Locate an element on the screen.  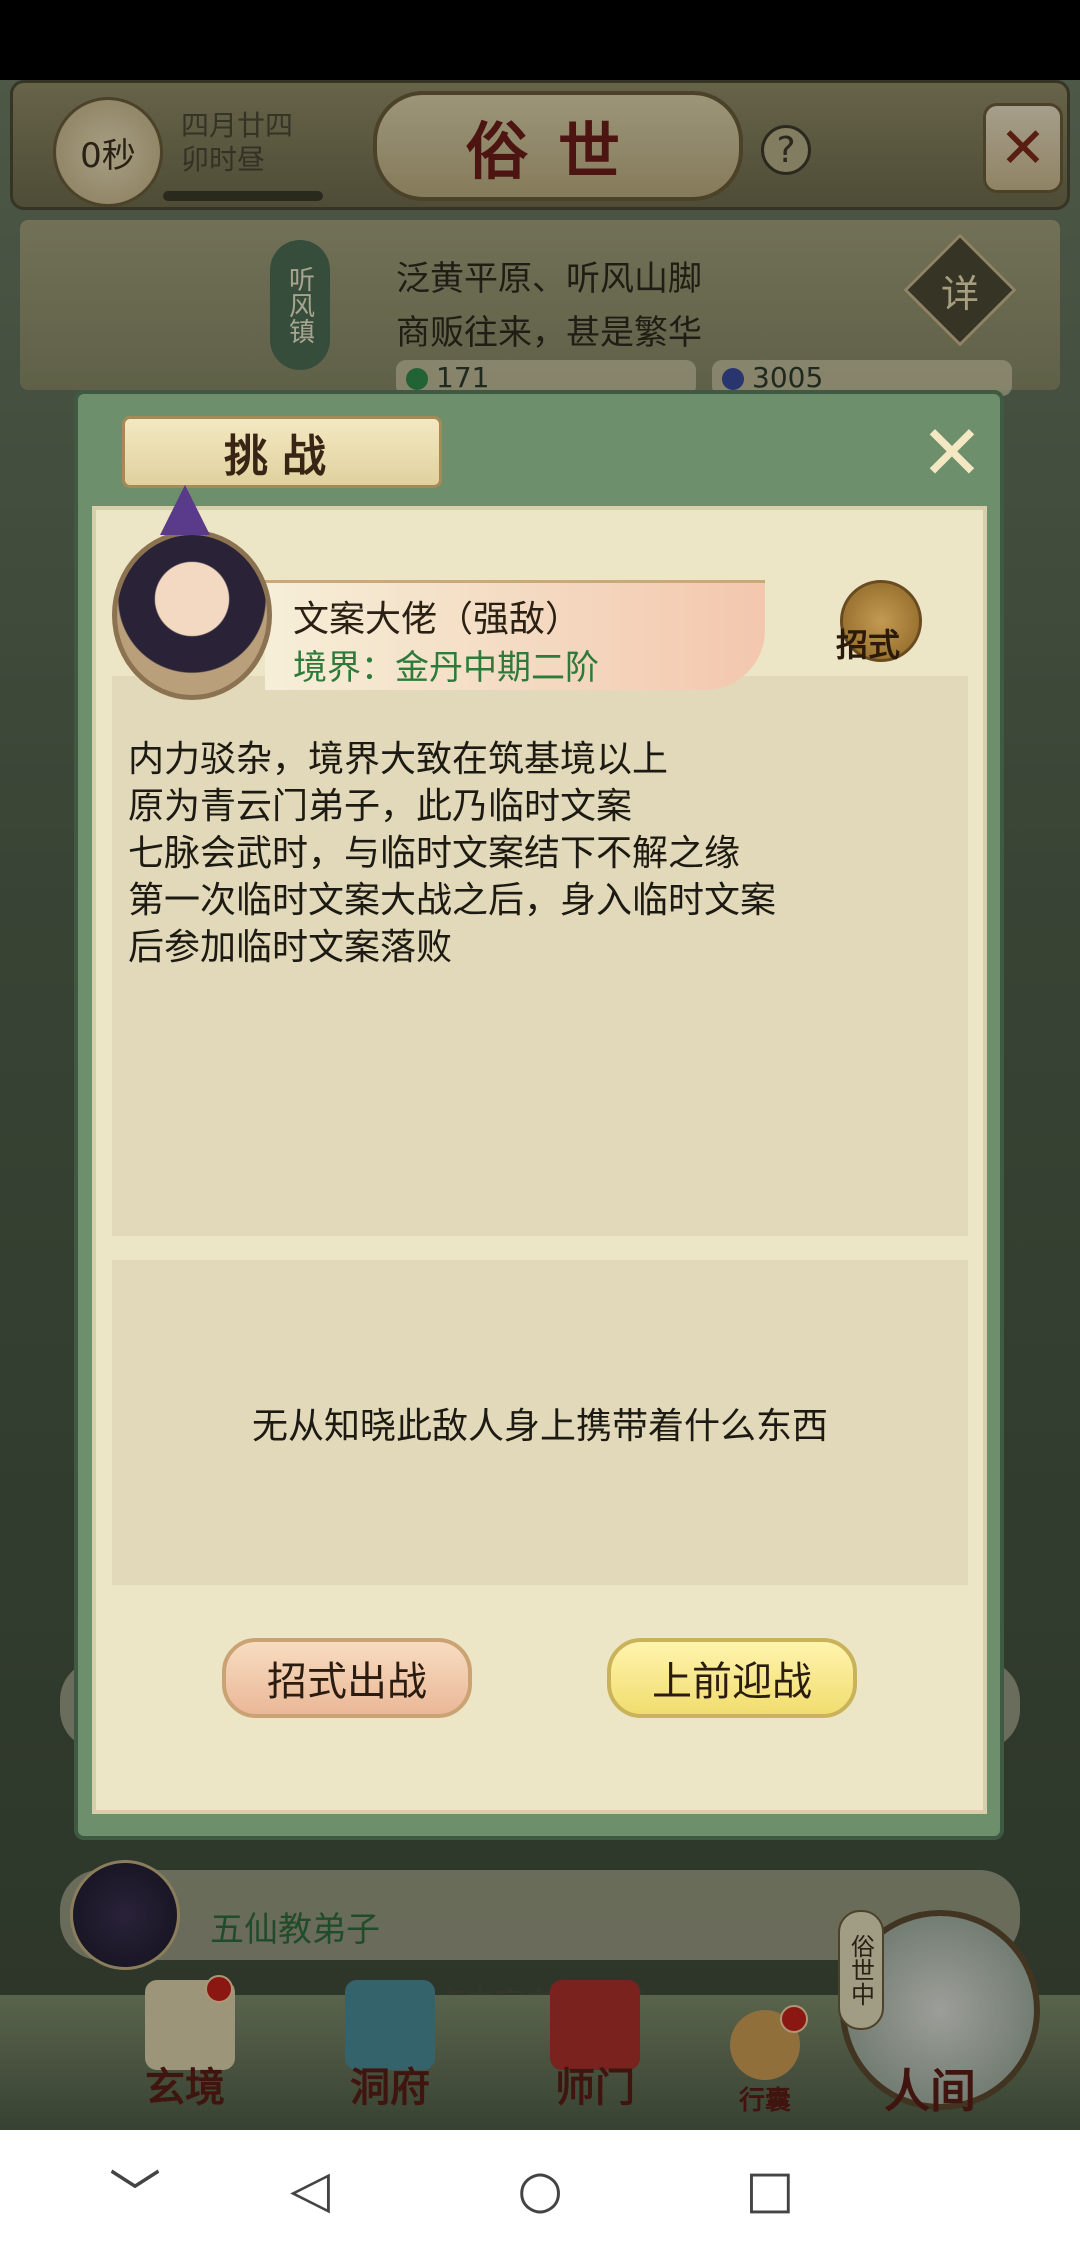
skill-badge-label: 招式 is located at coordinates (868, 643).